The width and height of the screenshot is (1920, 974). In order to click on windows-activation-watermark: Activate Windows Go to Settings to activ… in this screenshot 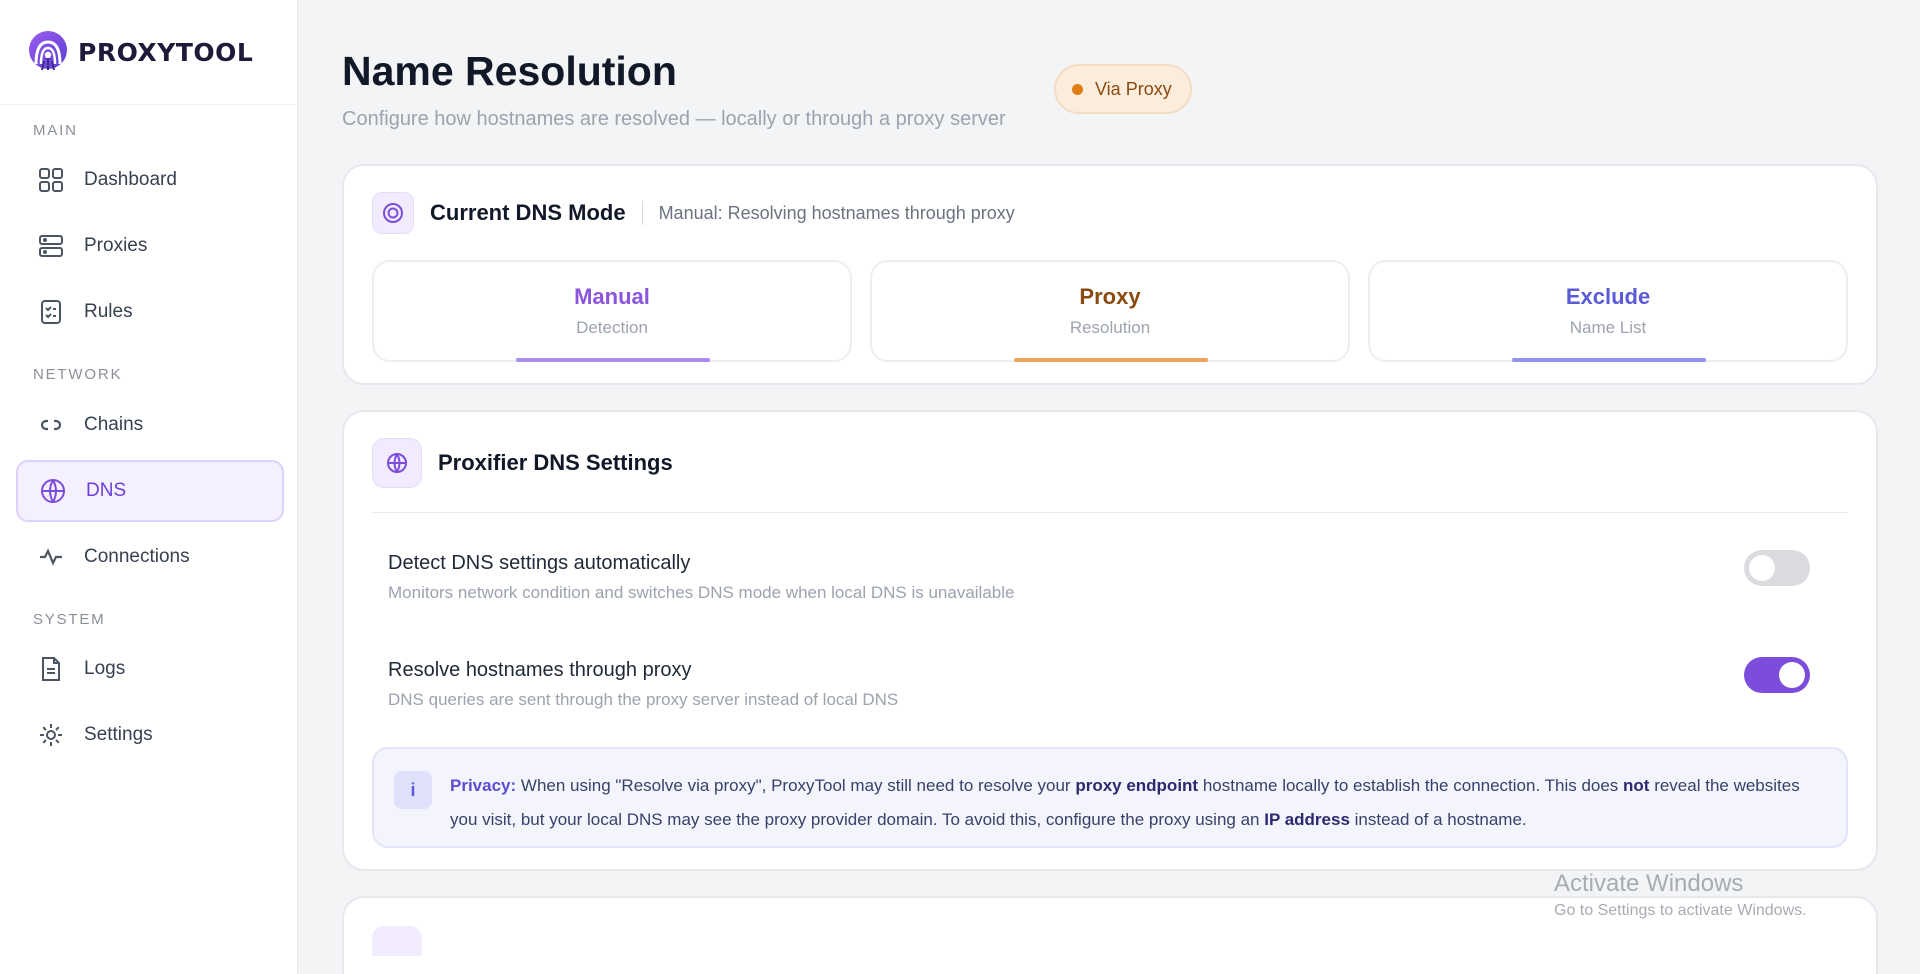, I will do `click(1680, 895)`.